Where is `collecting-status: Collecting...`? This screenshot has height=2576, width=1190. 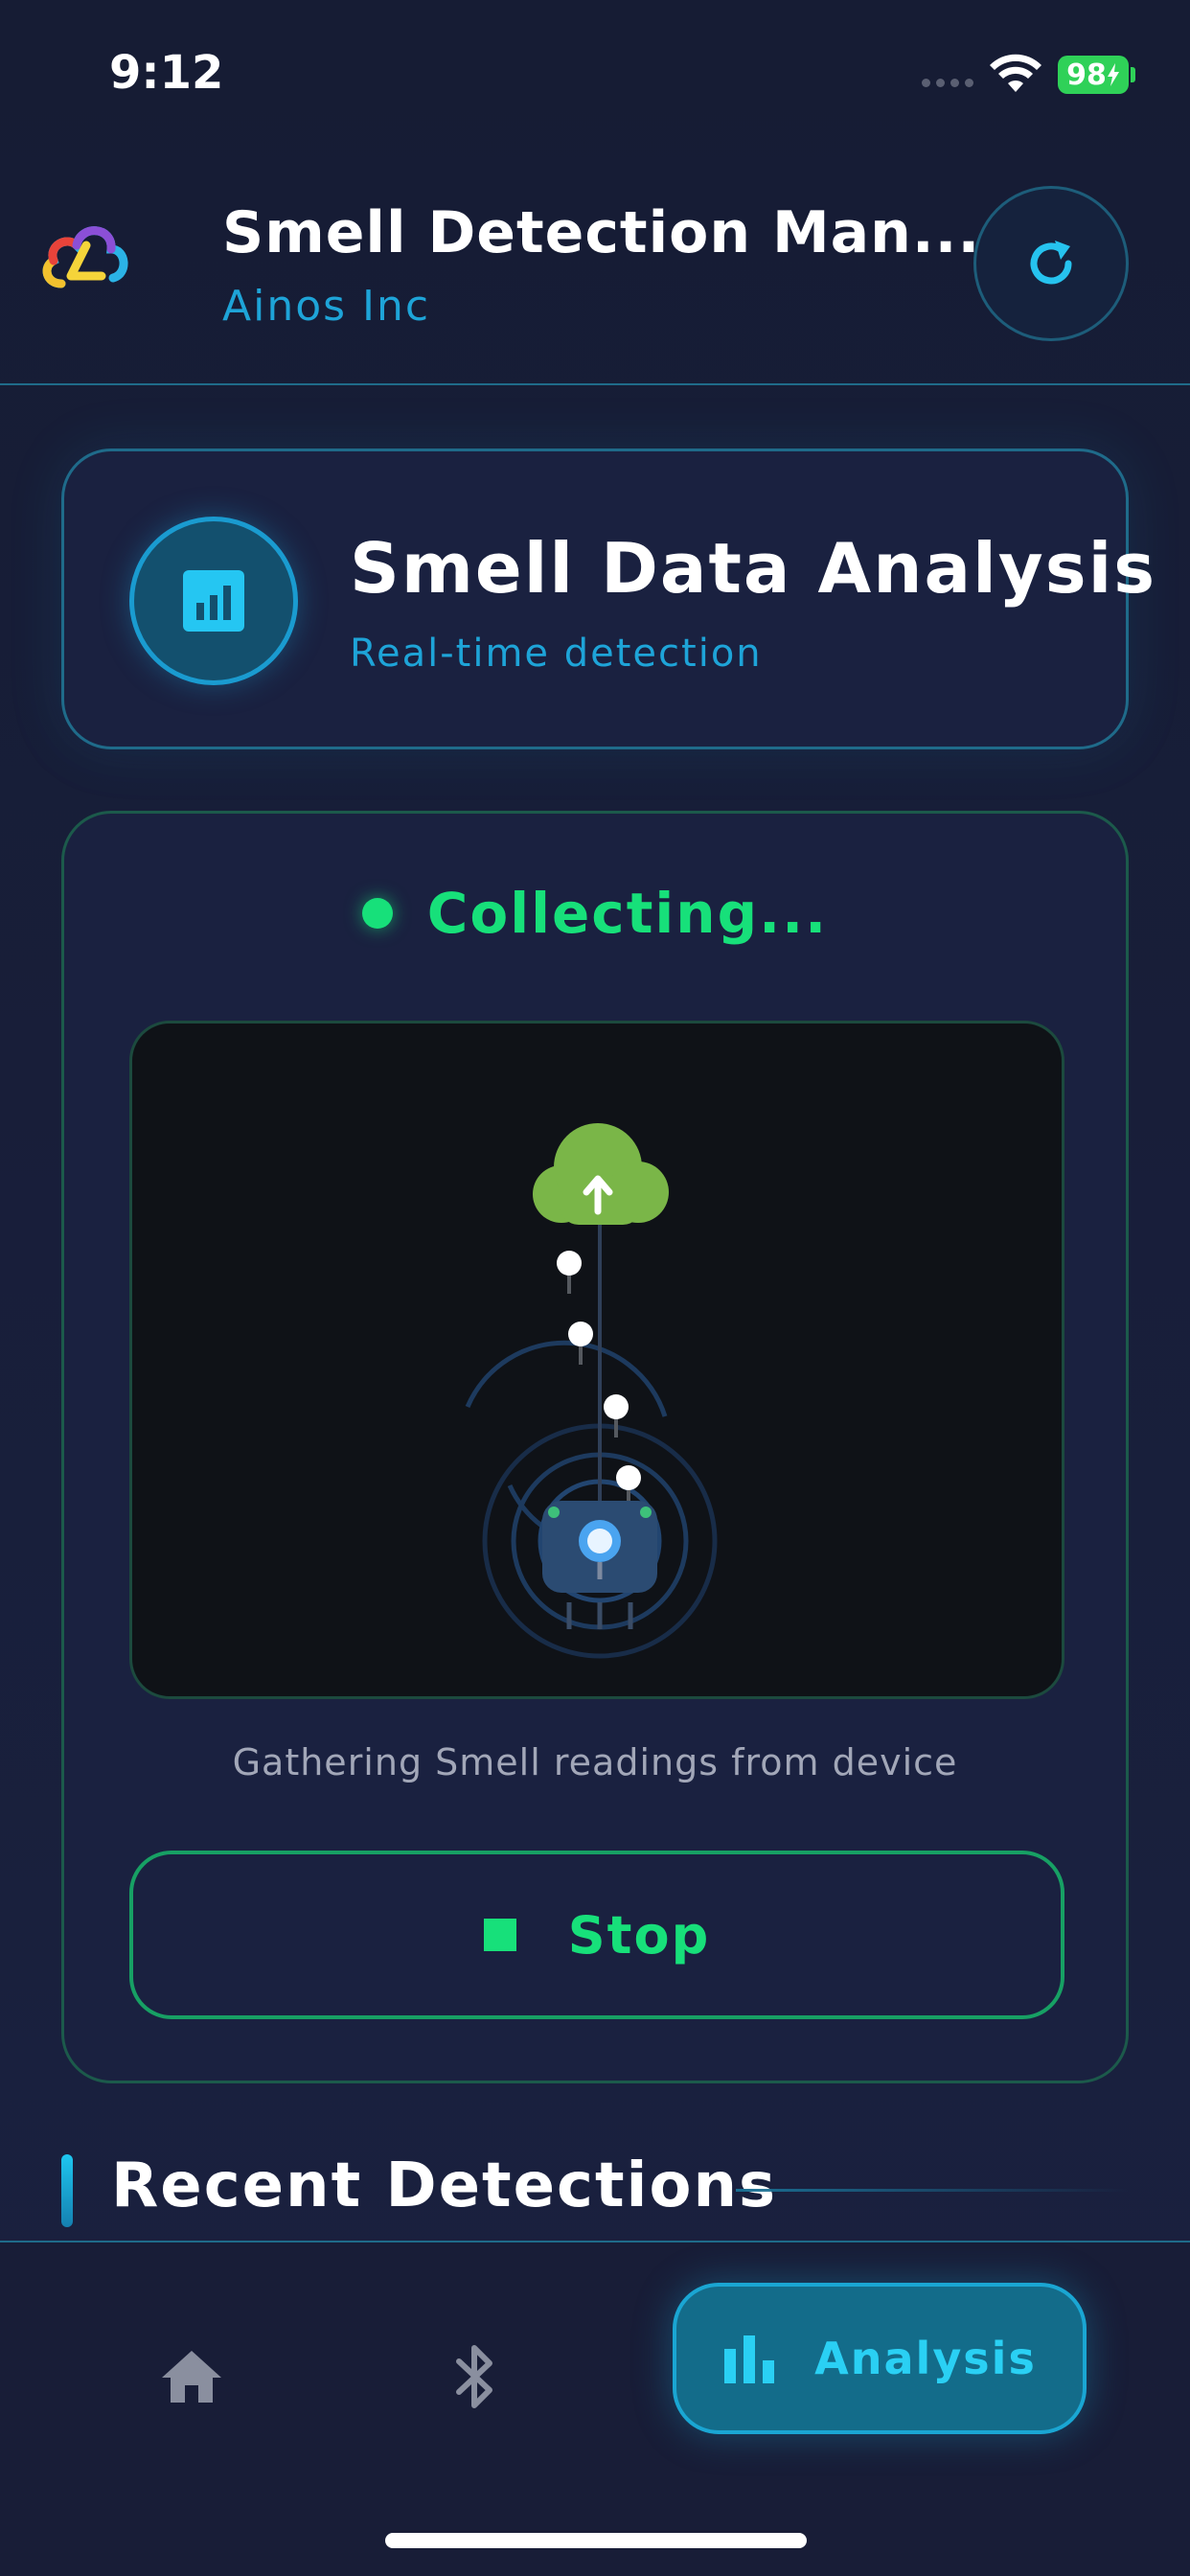 collecting-status: Collecting... is located at coordinates (595, 913).